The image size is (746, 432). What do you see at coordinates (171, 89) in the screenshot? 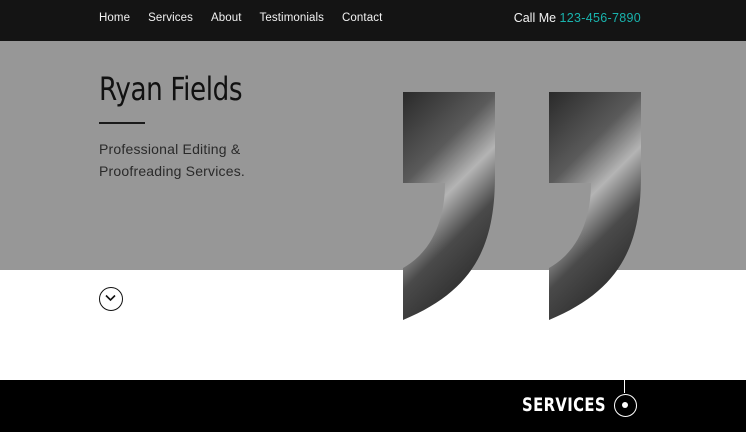
I see `page-title: Ryan Fields` at bounding box center [171, 89].